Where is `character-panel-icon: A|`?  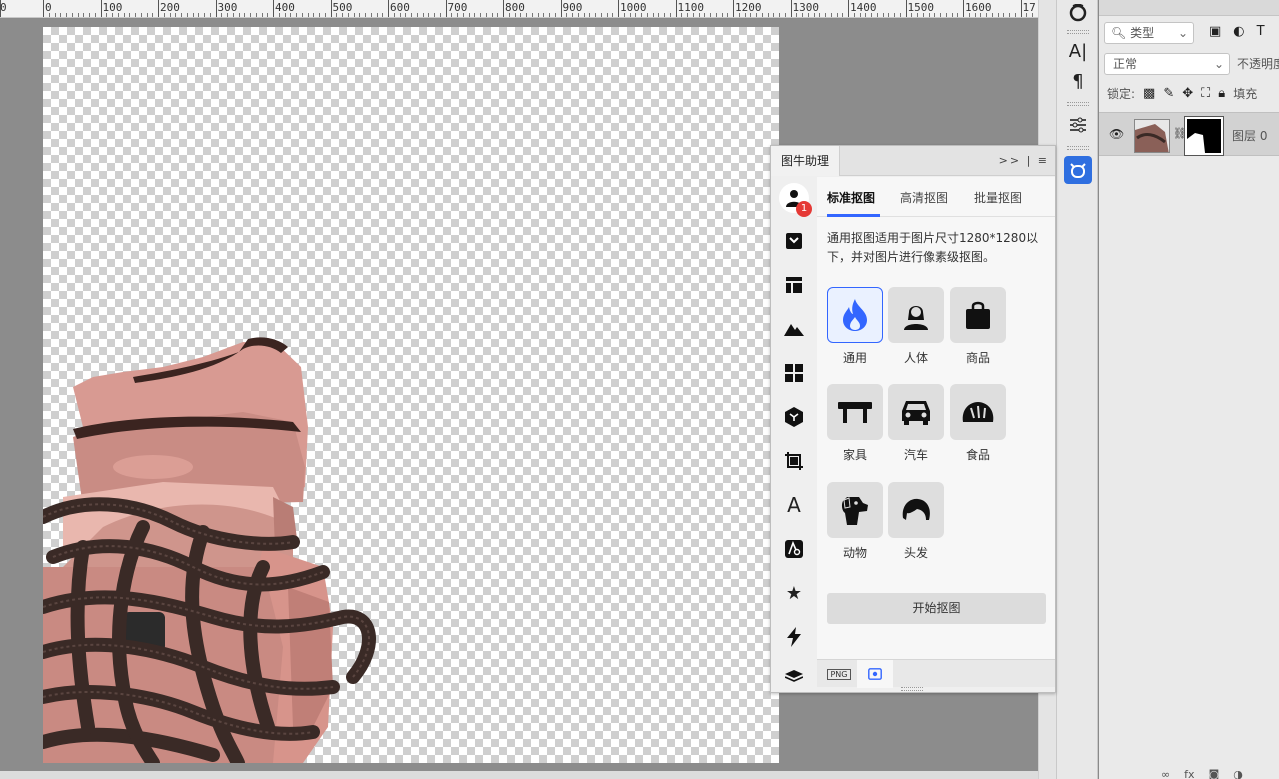 character-panel-icon: A| is located at coordinates (1078, 51).